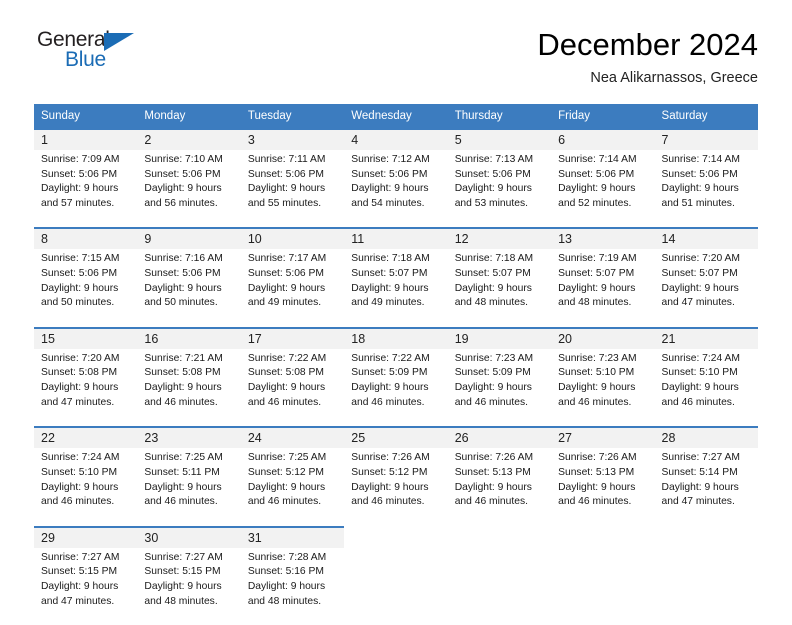 The width and height of the screenshot is (792, 625). I want to click on weekday-header-thursday: Thursday, so click(499, 116).